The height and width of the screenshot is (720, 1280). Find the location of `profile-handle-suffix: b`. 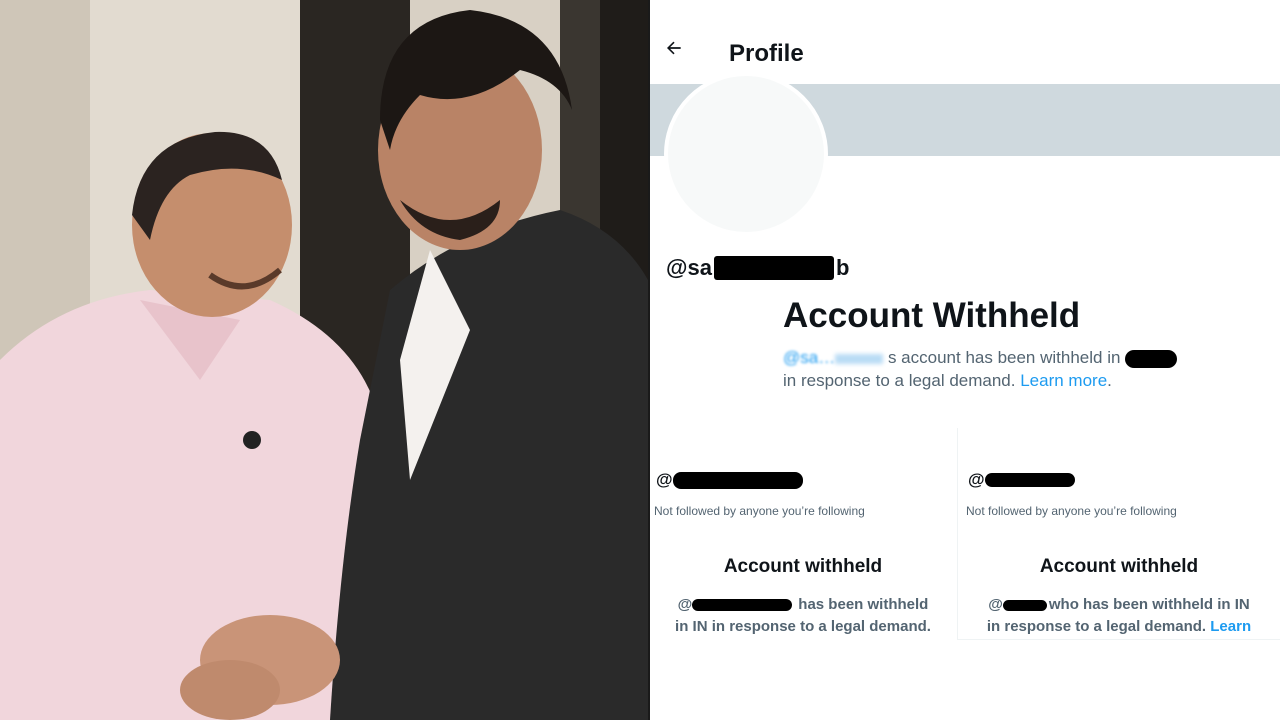

profile-handle-suffix: b is located at coordinates (842, 267).